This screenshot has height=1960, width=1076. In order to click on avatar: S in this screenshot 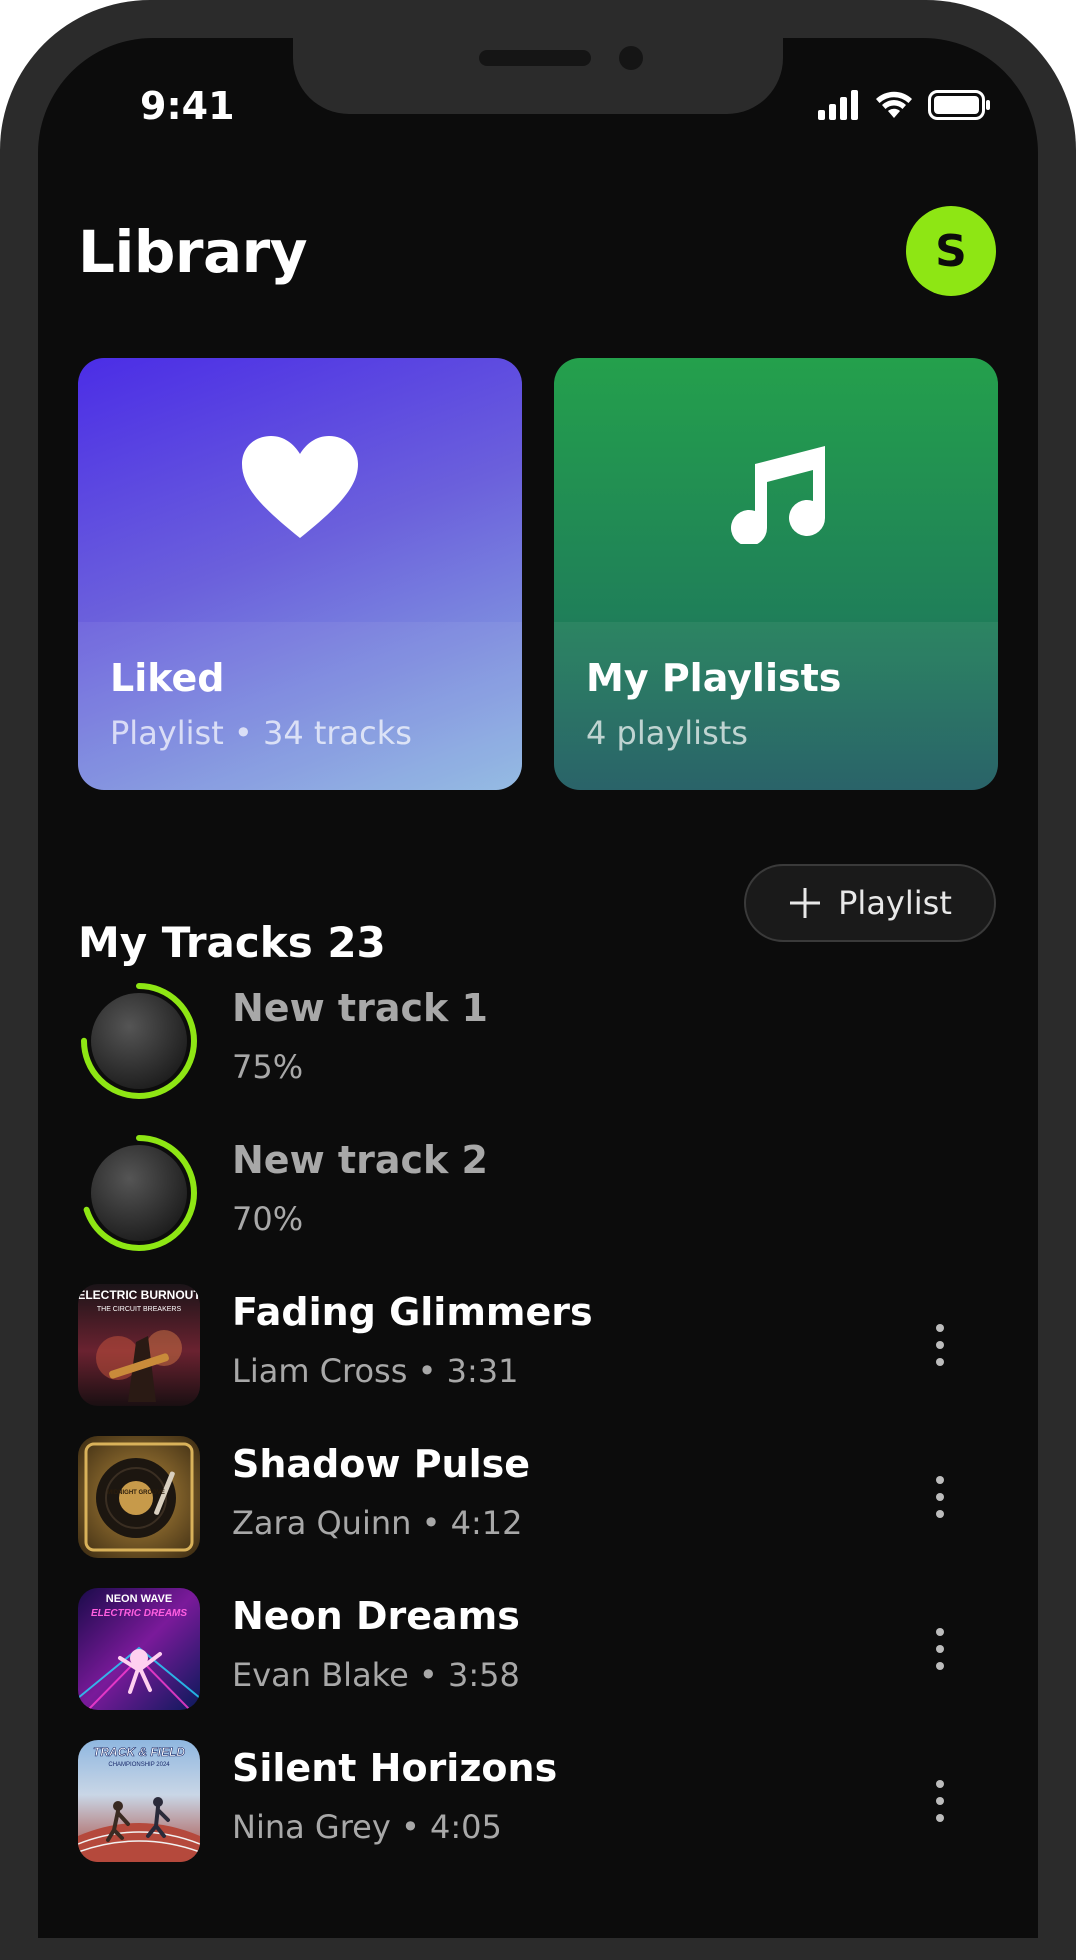, I will do `click(951, 251)`.